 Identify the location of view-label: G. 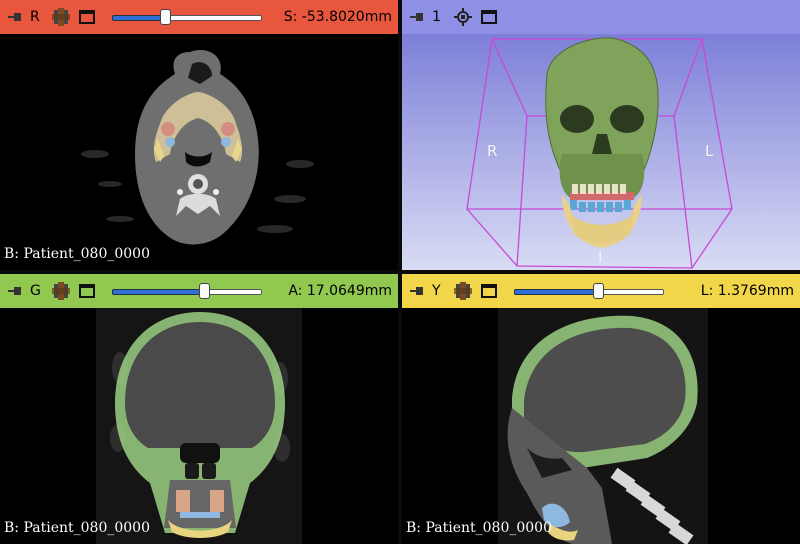
(35, 291).